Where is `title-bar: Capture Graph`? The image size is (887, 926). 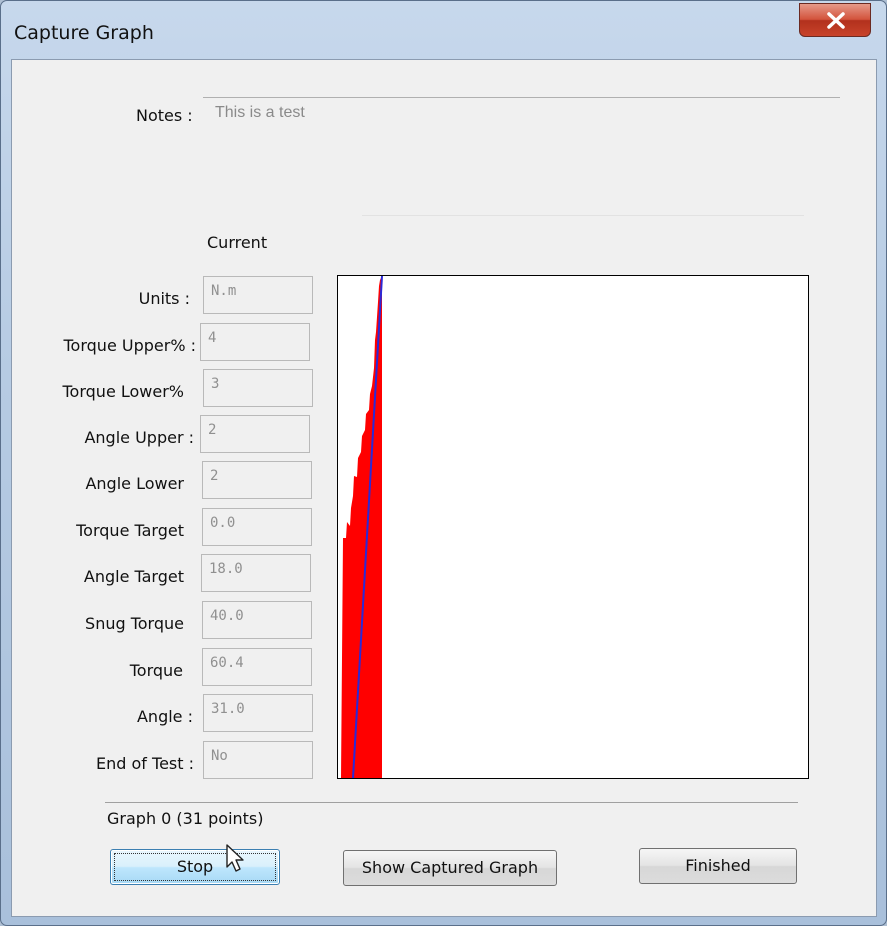 title-bar: Capture Graph is located at coordinates (443, 30).